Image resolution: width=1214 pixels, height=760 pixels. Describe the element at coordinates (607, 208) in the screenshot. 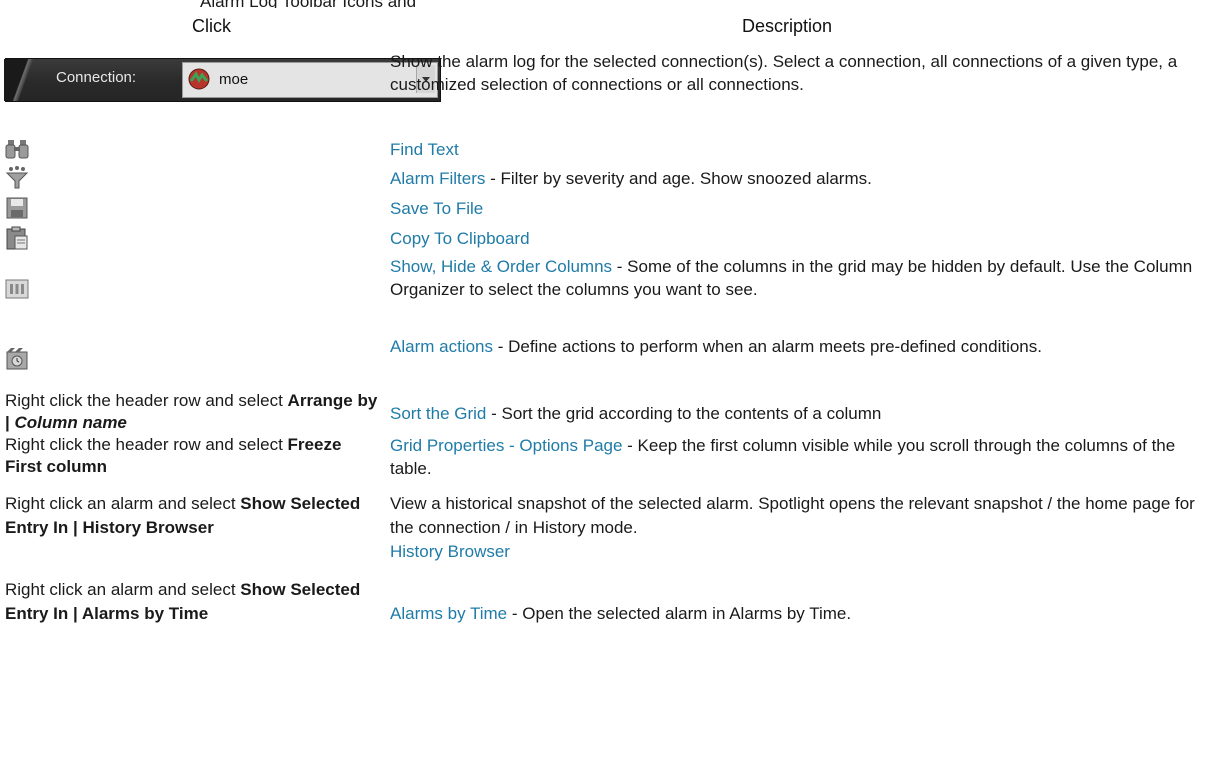

I see `row-save-to-file: Save To File` at that location.